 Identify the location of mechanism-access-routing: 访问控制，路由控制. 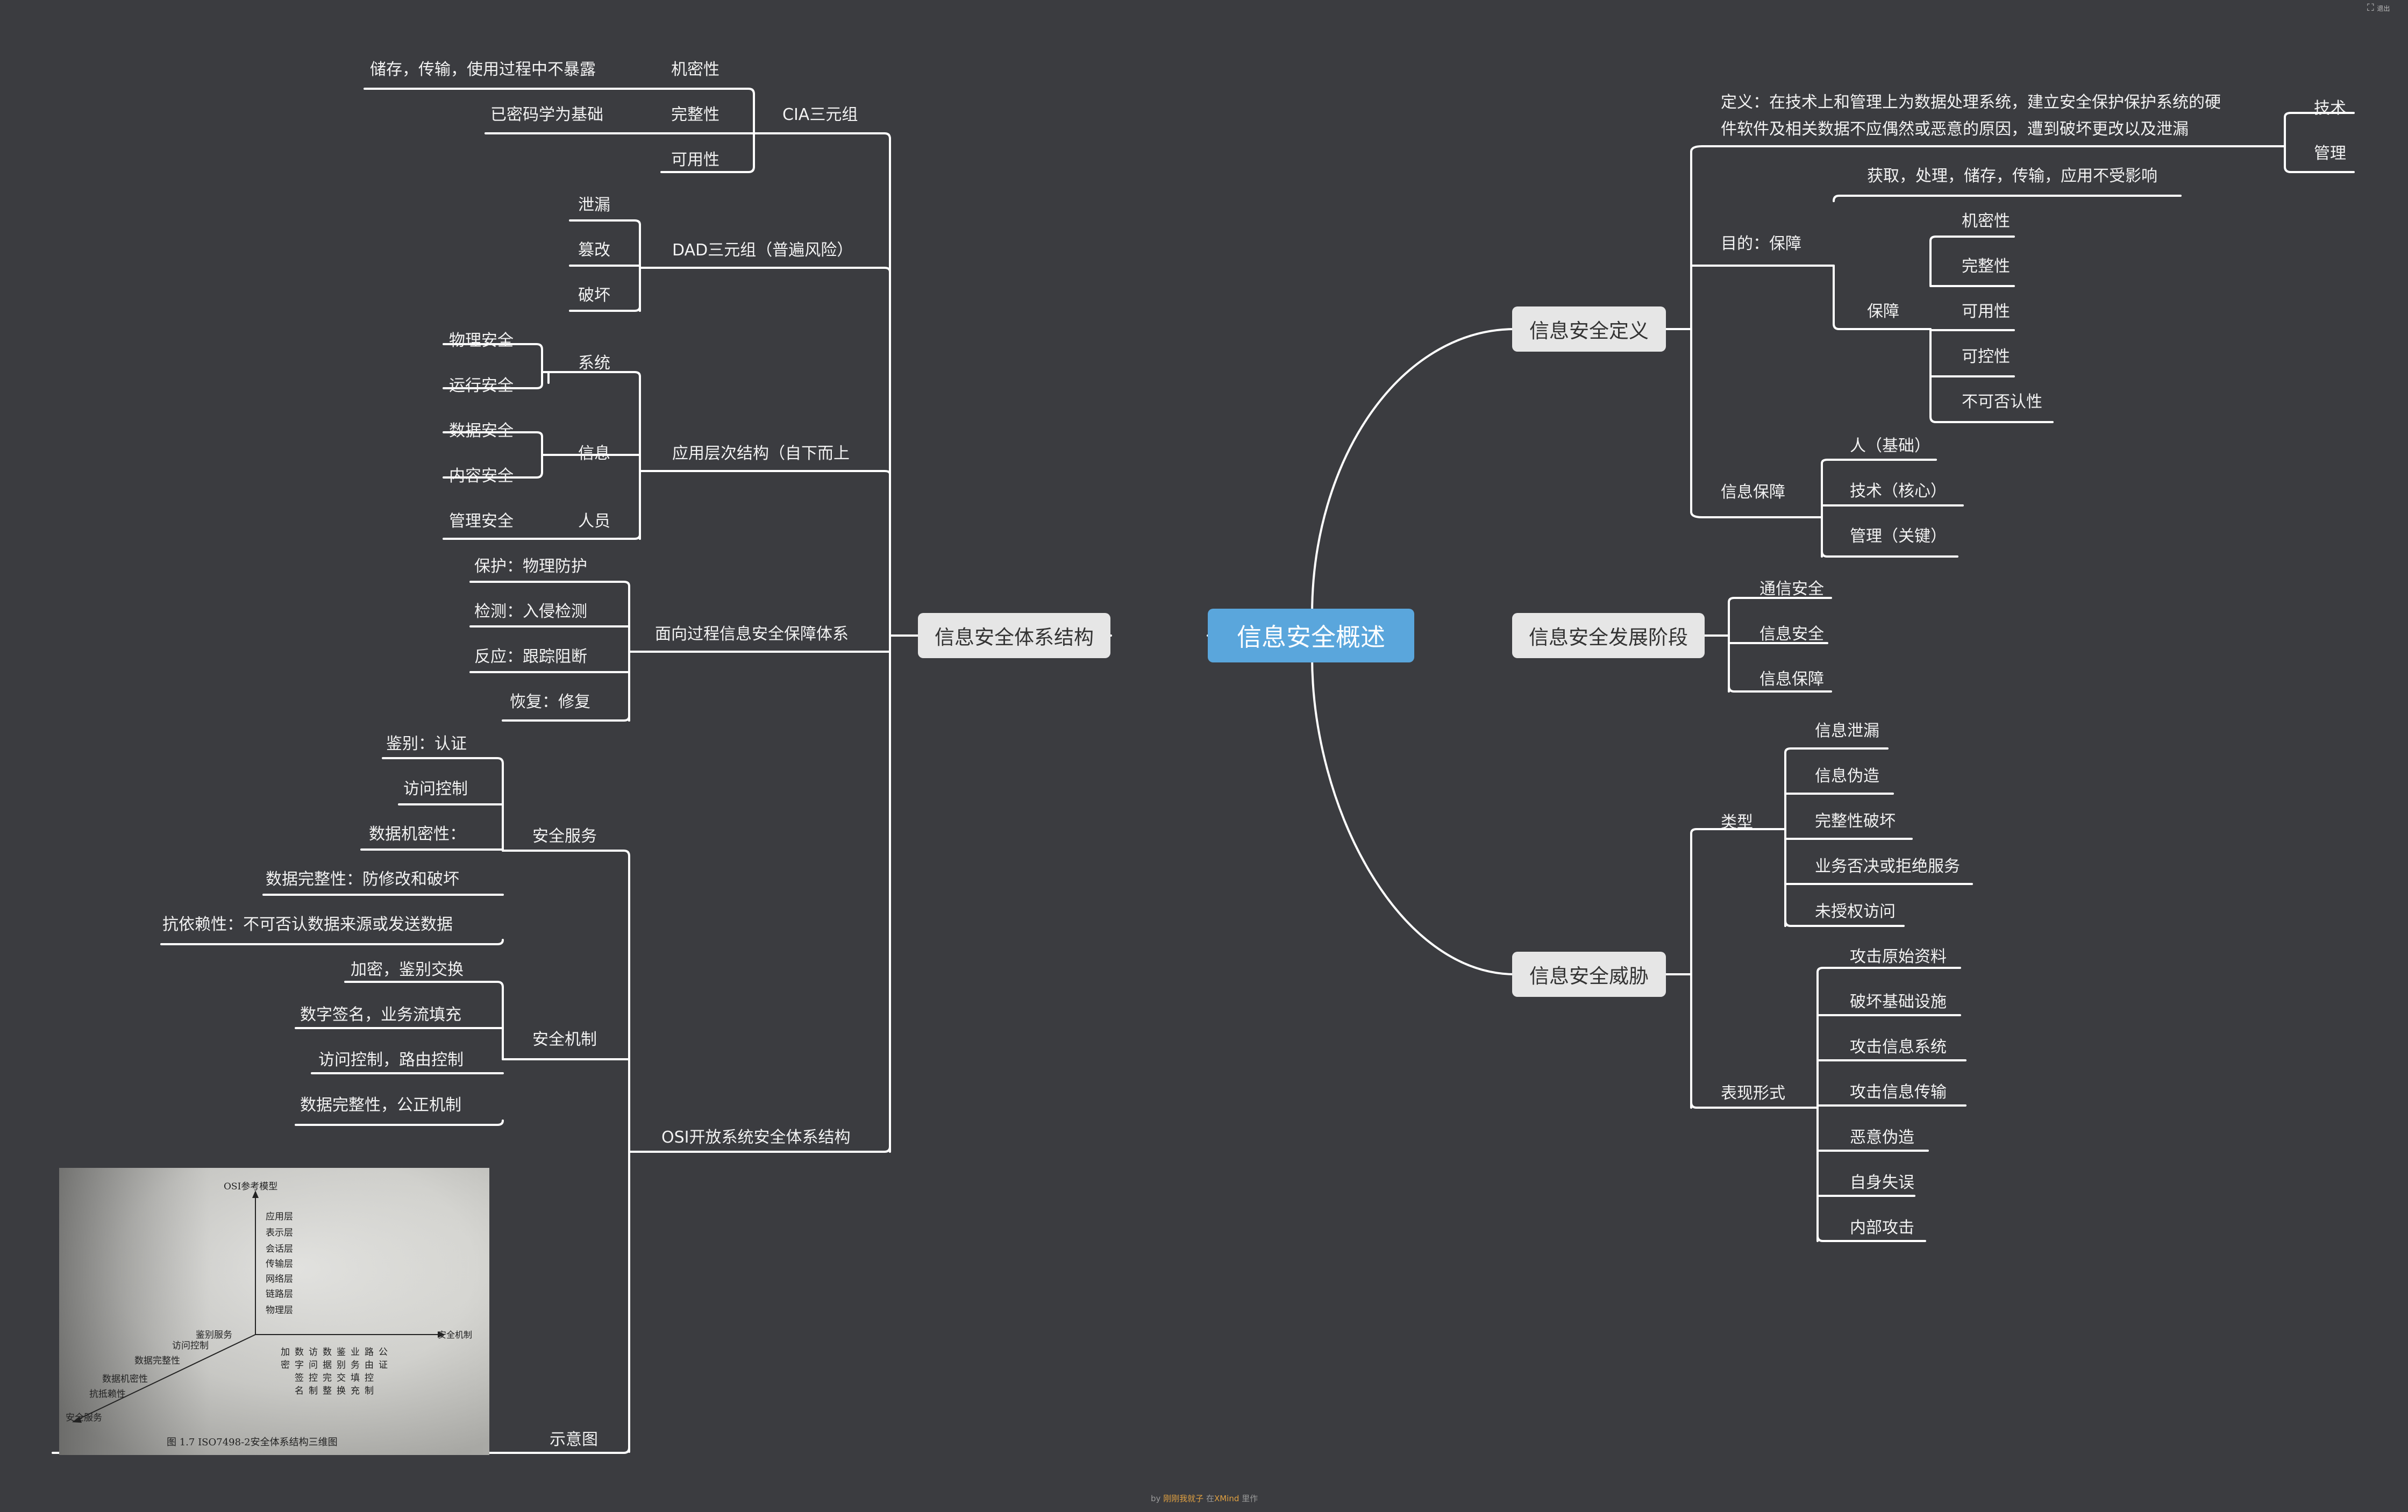
(391, 1060).